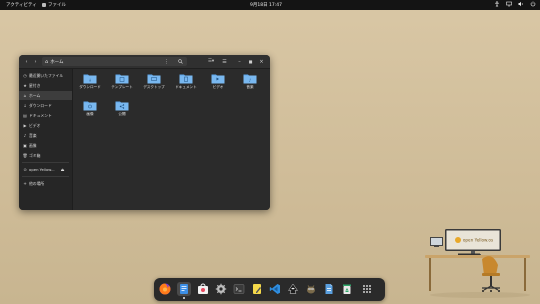 This screenshot has height=304, width=540. I want to click on volume-icon, so click(521, 4).